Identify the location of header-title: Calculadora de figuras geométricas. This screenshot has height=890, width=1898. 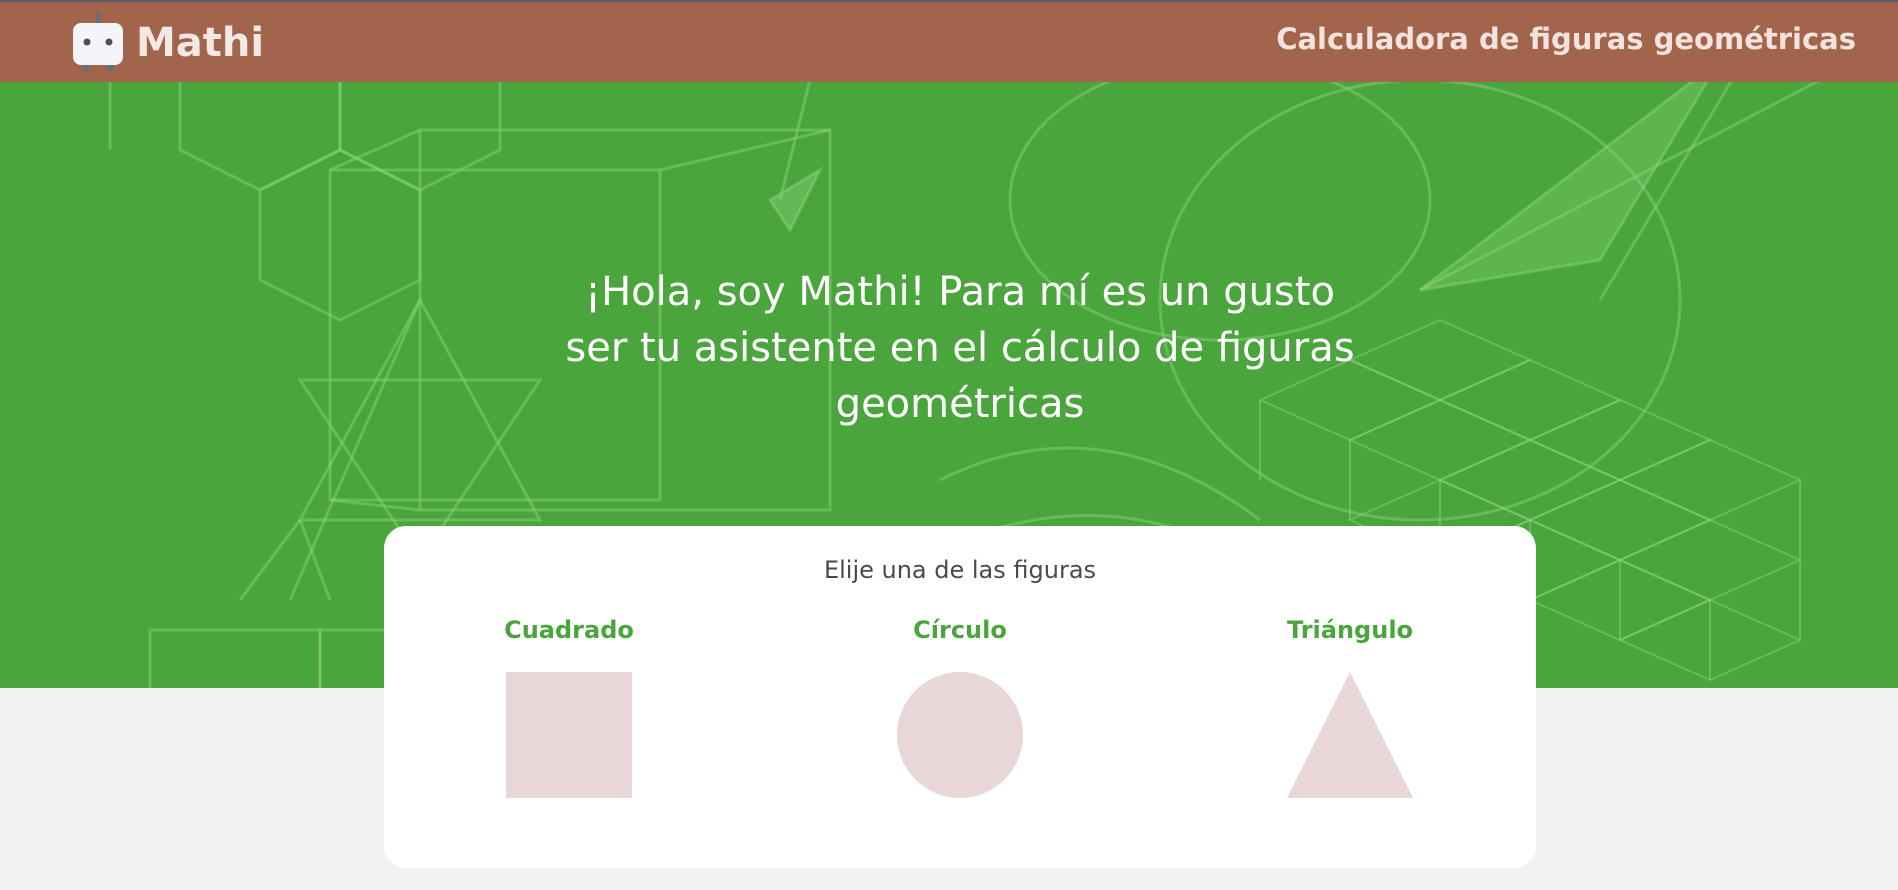
(1566, 39).